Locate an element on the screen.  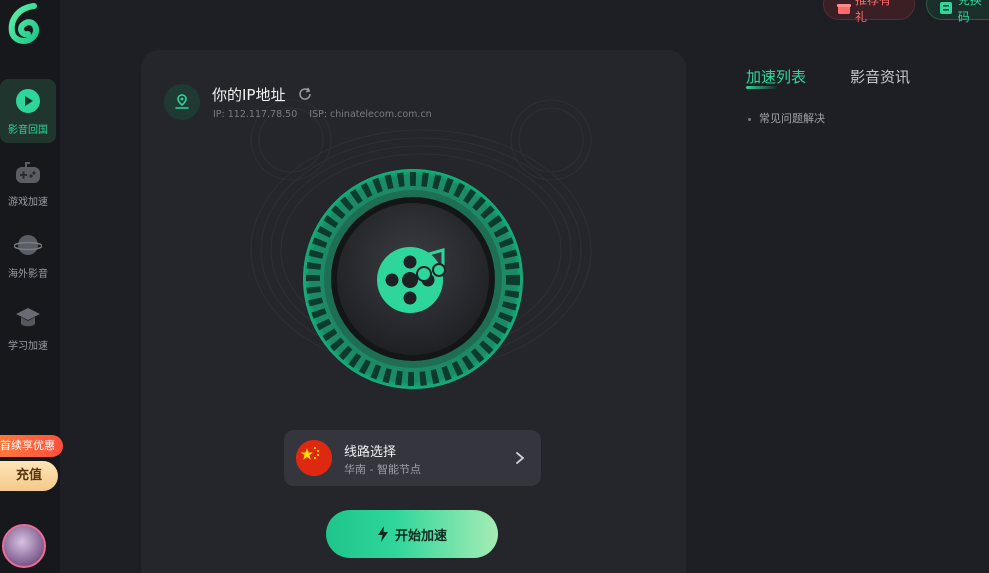
bolt-icon is located at coordinates (382, 534).